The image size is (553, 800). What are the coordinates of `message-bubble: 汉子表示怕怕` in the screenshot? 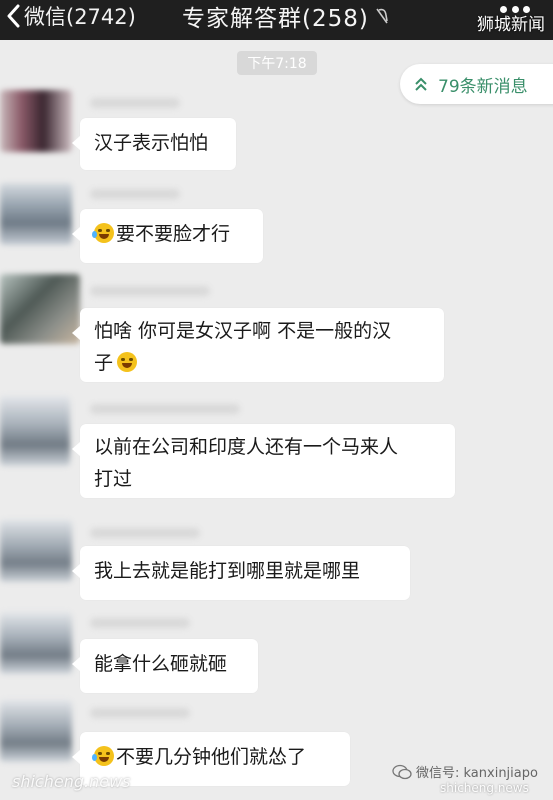 It's located at (154, 144).